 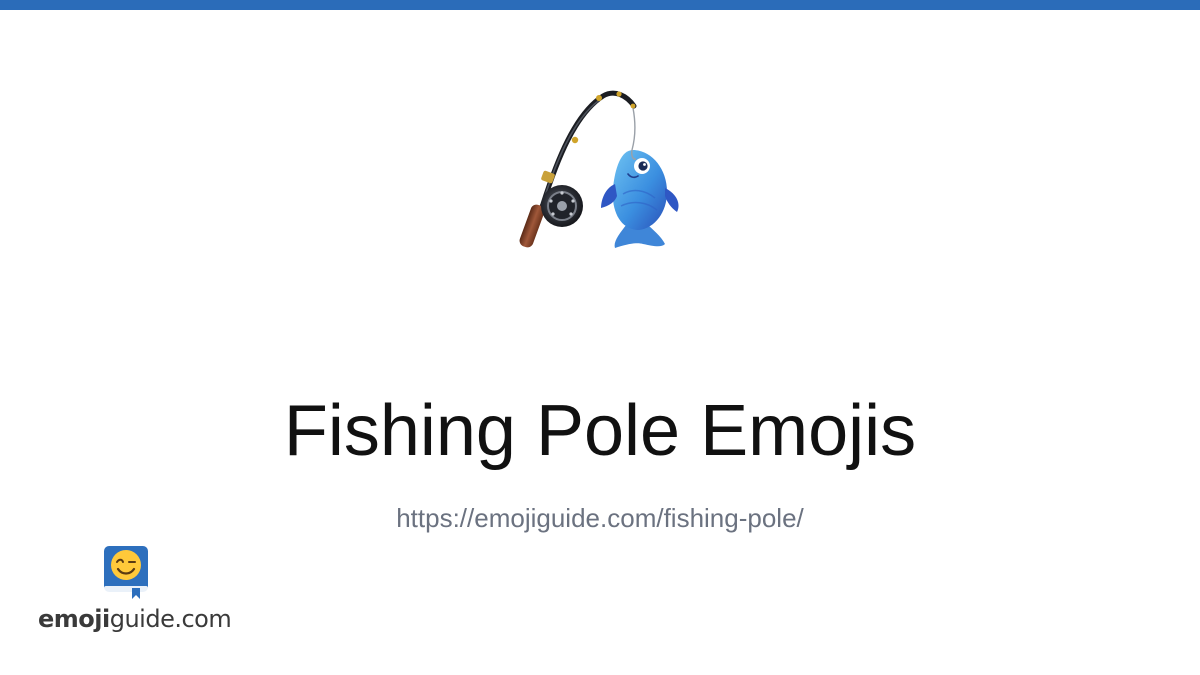 What do you see at coordinates (74, 619) in the screenshot?
I see `logo-text-bold: emoji` at bounding box center [74, 619].